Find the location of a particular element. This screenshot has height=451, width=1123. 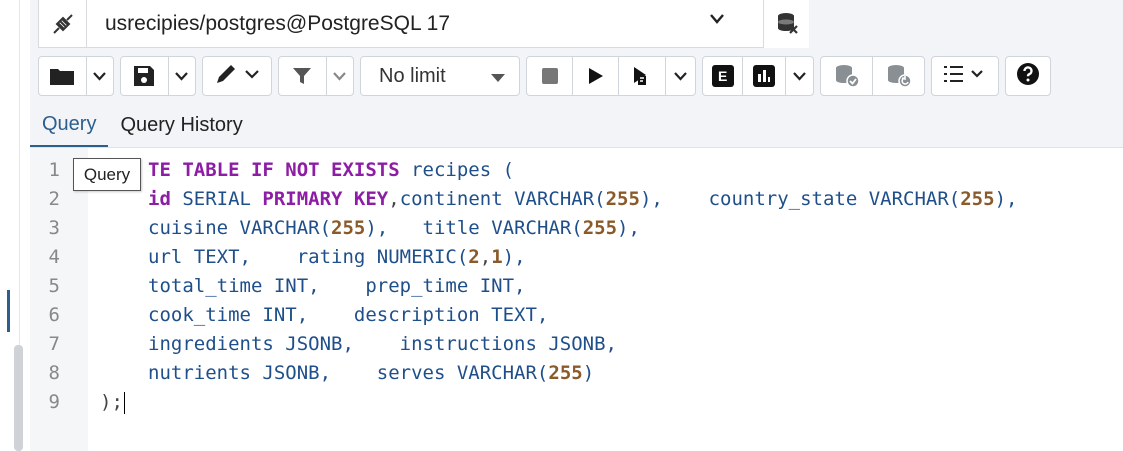

line-number: 2 is located at coordinates (54, 199).